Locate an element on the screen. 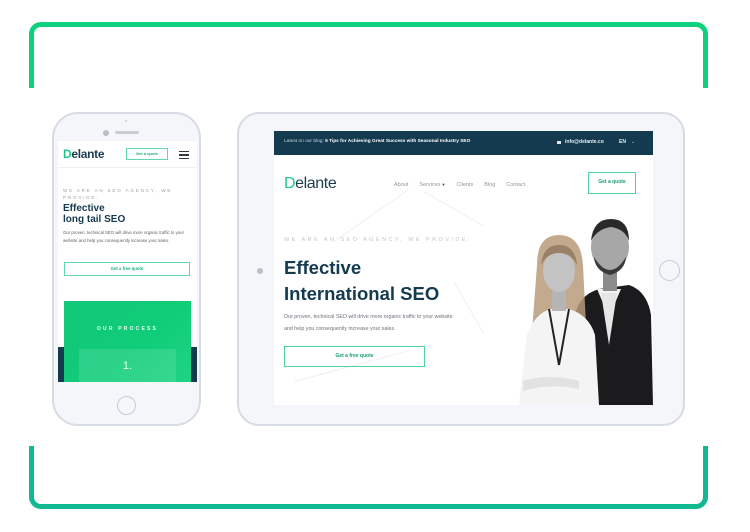 Image resolution: width=750 pixels, height=532 pixels. blog-prefix: Latest on our blog: is located at coordinates (305, 141).